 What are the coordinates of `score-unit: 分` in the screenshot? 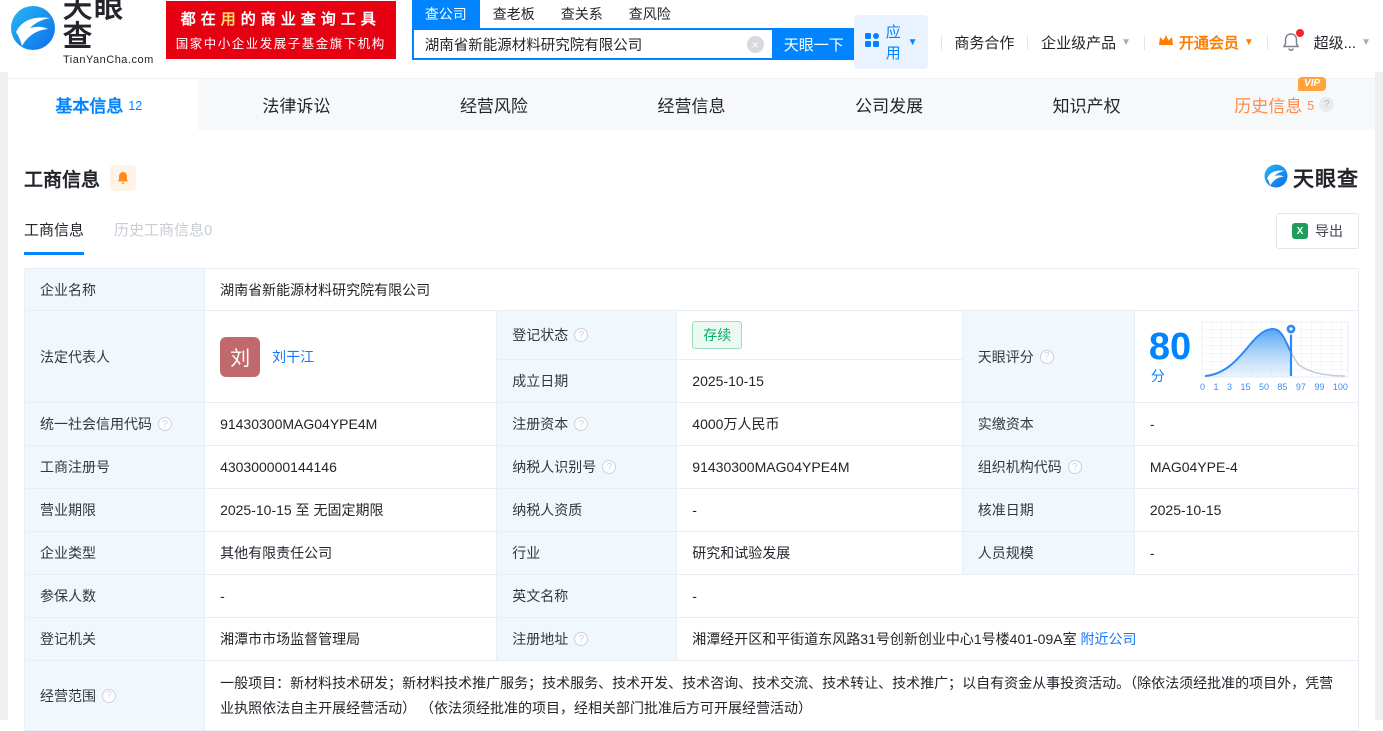 It's located at (1157, 375).